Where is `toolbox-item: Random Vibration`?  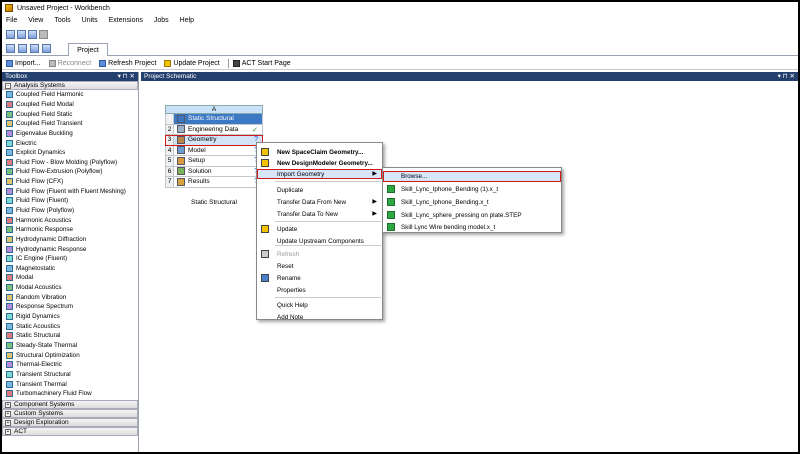
toolbox-item: Random Vibration is located at coordinates (70, 297).